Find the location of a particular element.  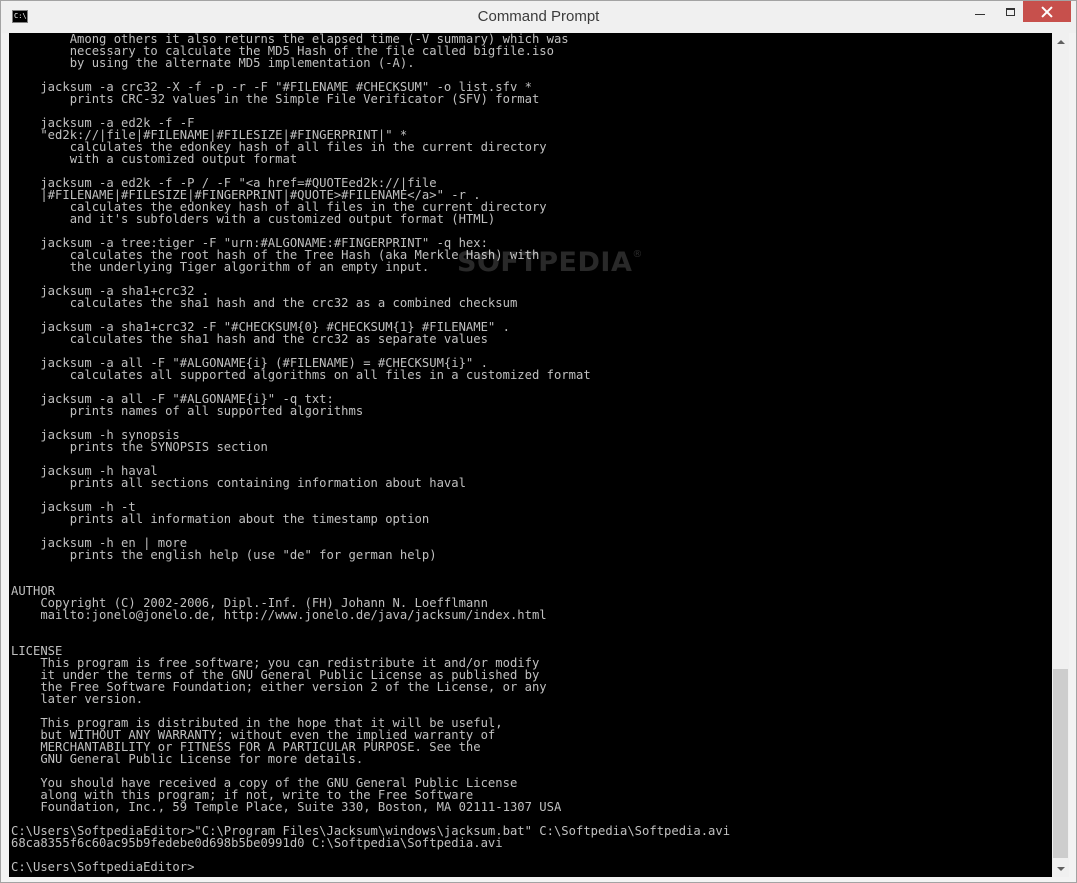

close-button is located at coordinates (1047, 11).